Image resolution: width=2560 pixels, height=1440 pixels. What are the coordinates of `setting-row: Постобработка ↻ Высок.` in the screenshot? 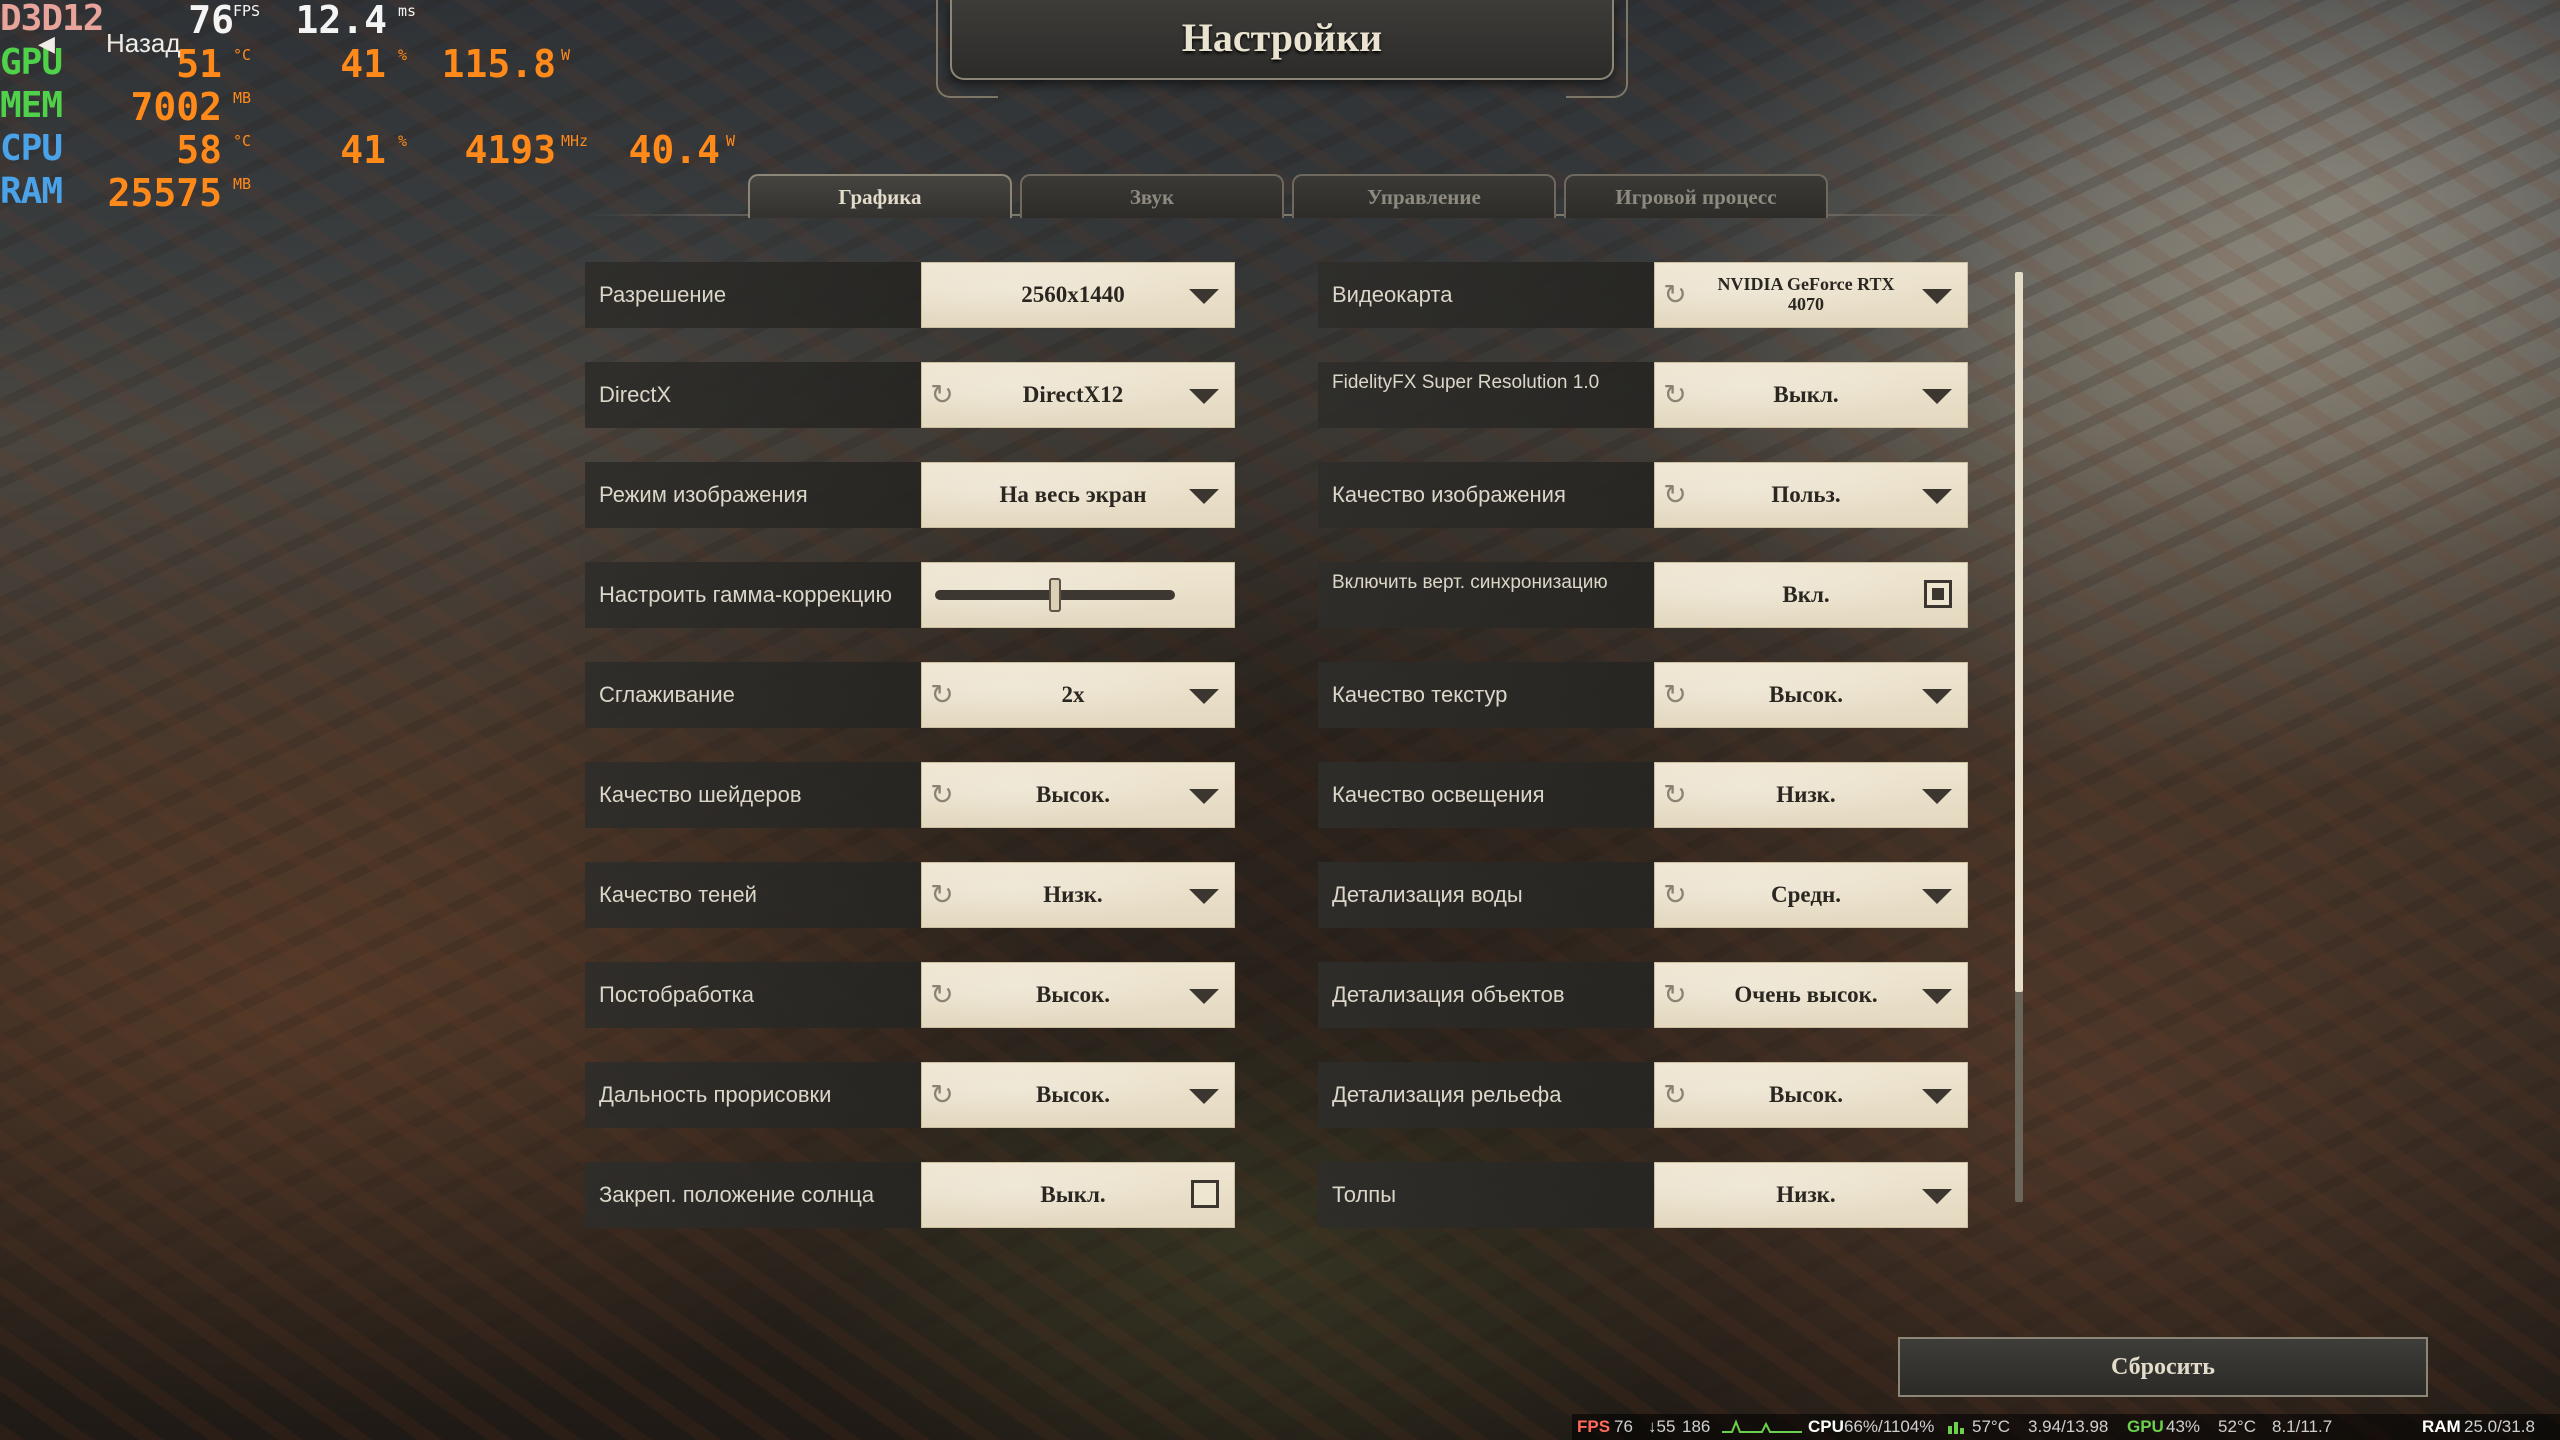 It's located at (910, 996).